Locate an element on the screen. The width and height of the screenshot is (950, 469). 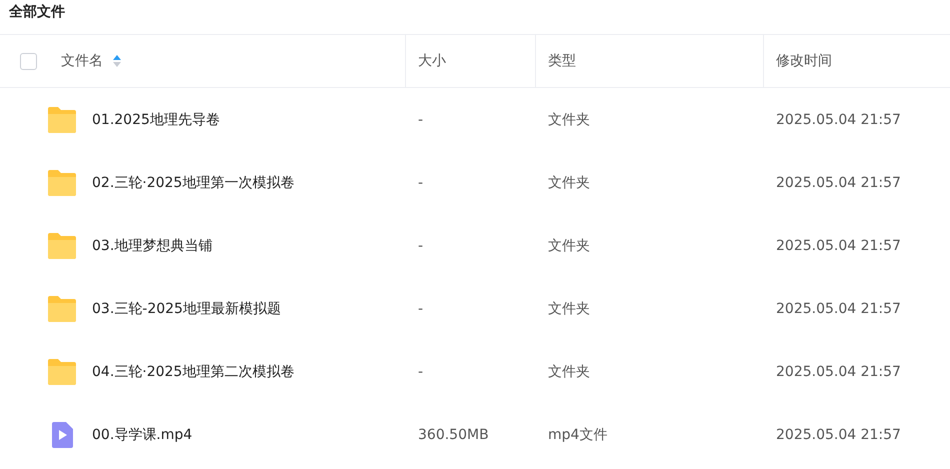
page-title: 全部文件 is located at coordinates (475, 17).